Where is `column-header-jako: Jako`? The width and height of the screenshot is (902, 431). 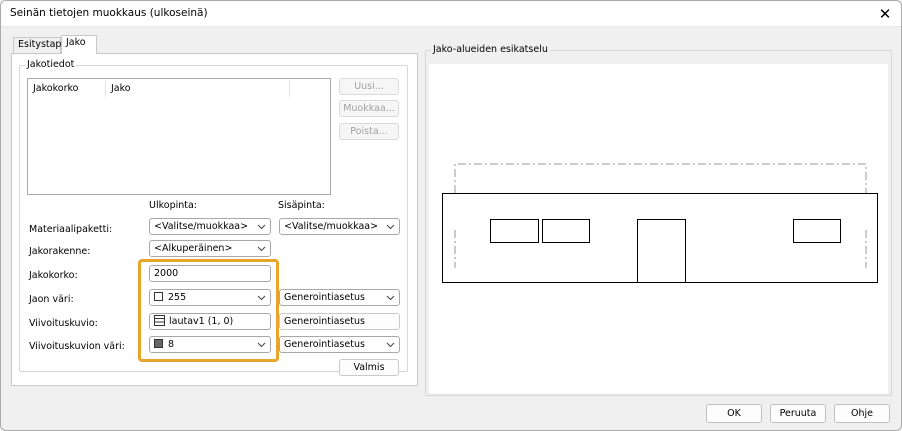
column-header-jako: Jako is located at coordinates (197, 88).